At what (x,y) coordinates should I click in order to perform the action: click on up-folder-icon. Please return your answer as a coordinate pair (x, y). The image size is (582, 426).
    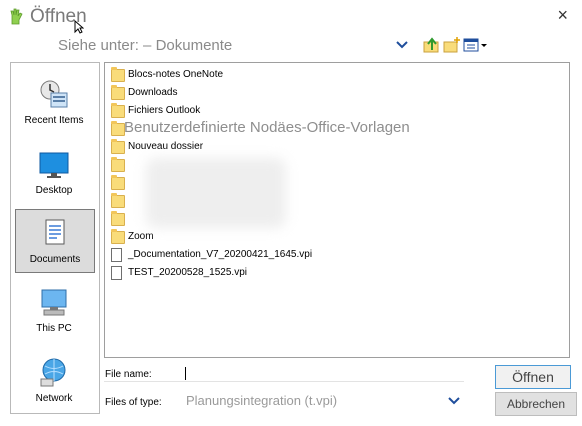
    Looking at the image, I should click on (432, 45).